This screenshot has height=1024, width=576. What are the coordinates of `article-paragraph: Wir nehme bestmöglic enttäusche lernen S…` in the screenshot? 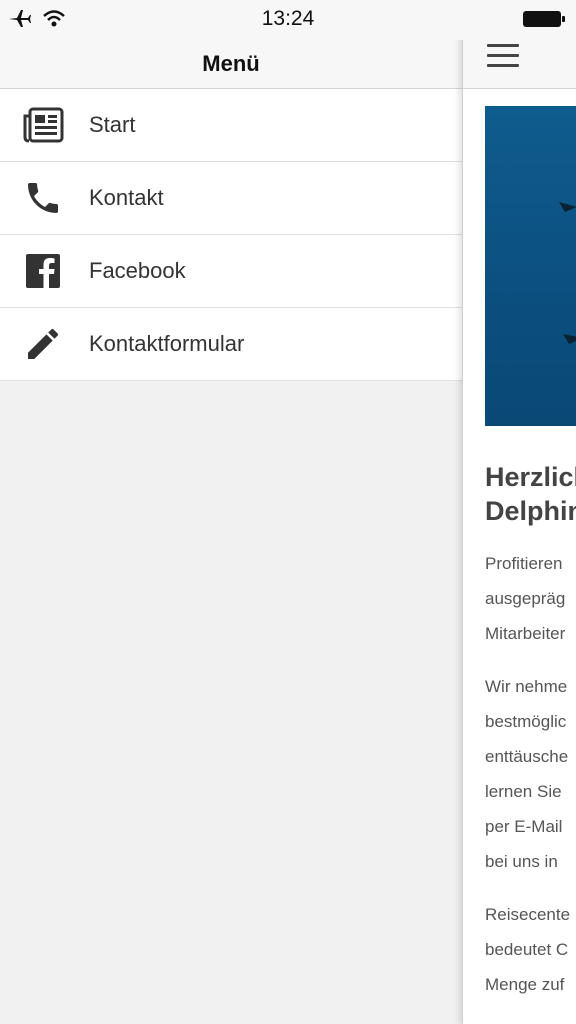 It's located at (530, 774).